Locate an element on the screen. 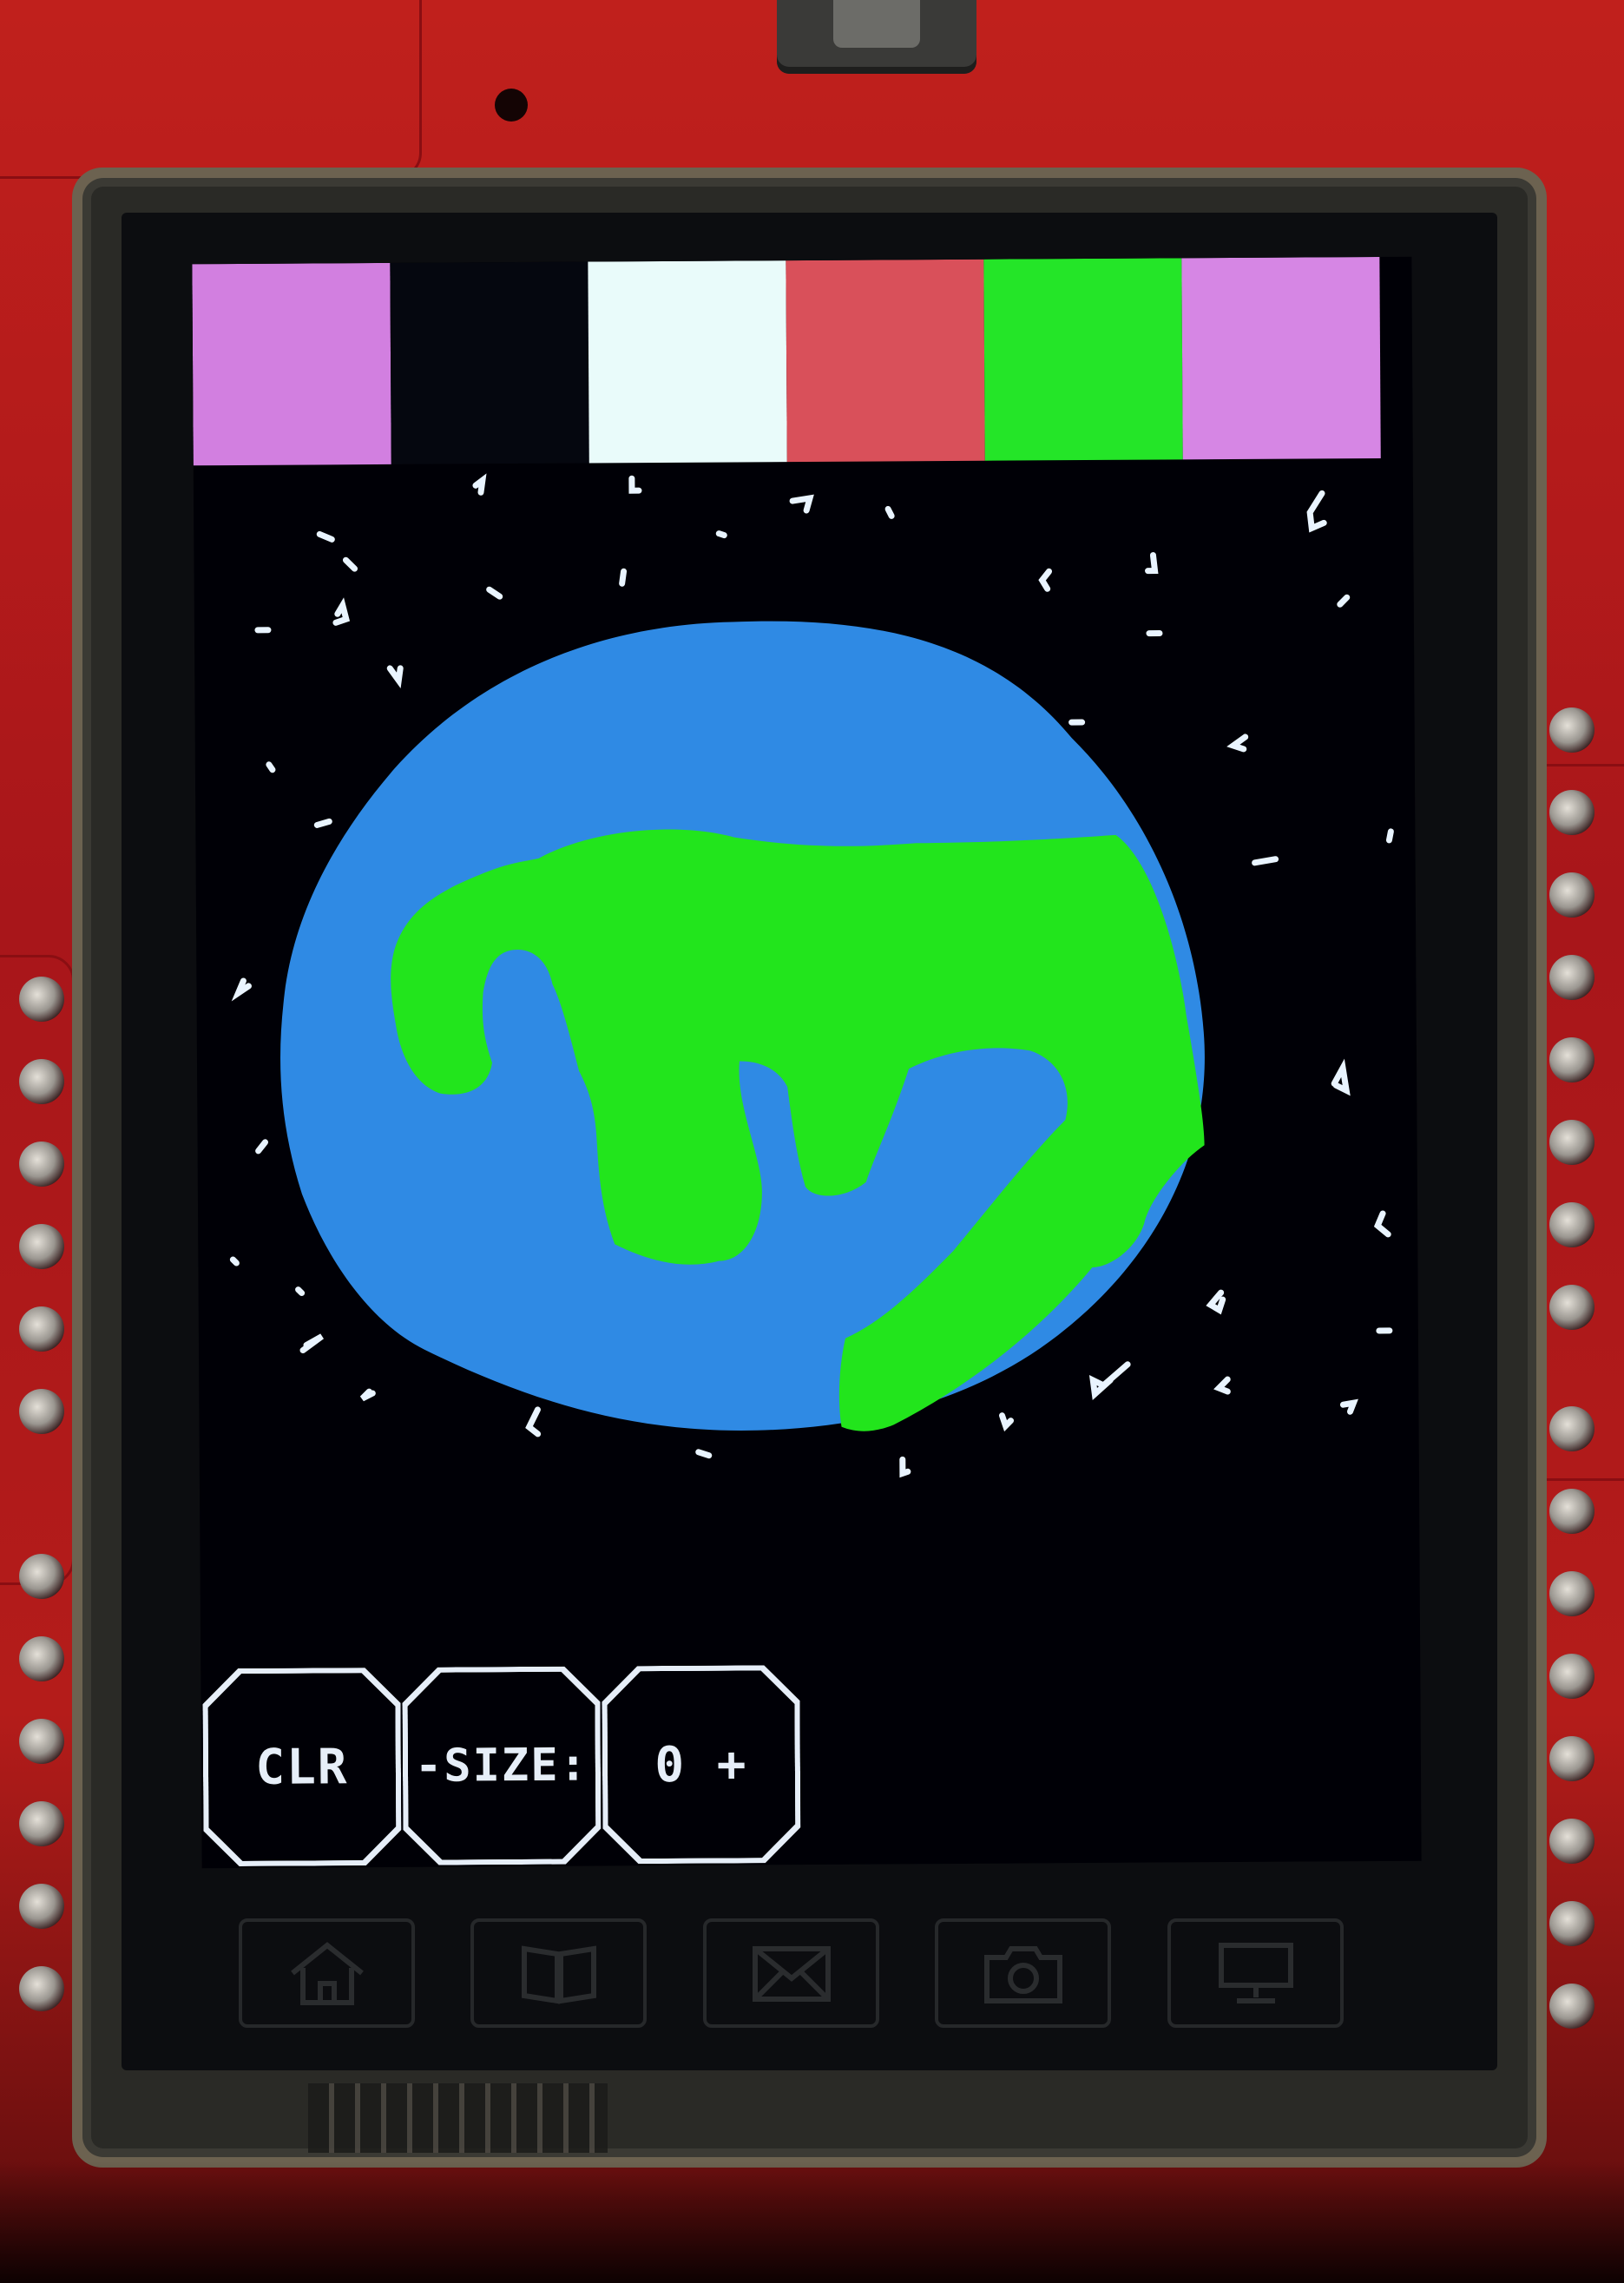 The width and height of the screenshot is (1624, 2283). reset-switch is located at coordinates (876, 37).